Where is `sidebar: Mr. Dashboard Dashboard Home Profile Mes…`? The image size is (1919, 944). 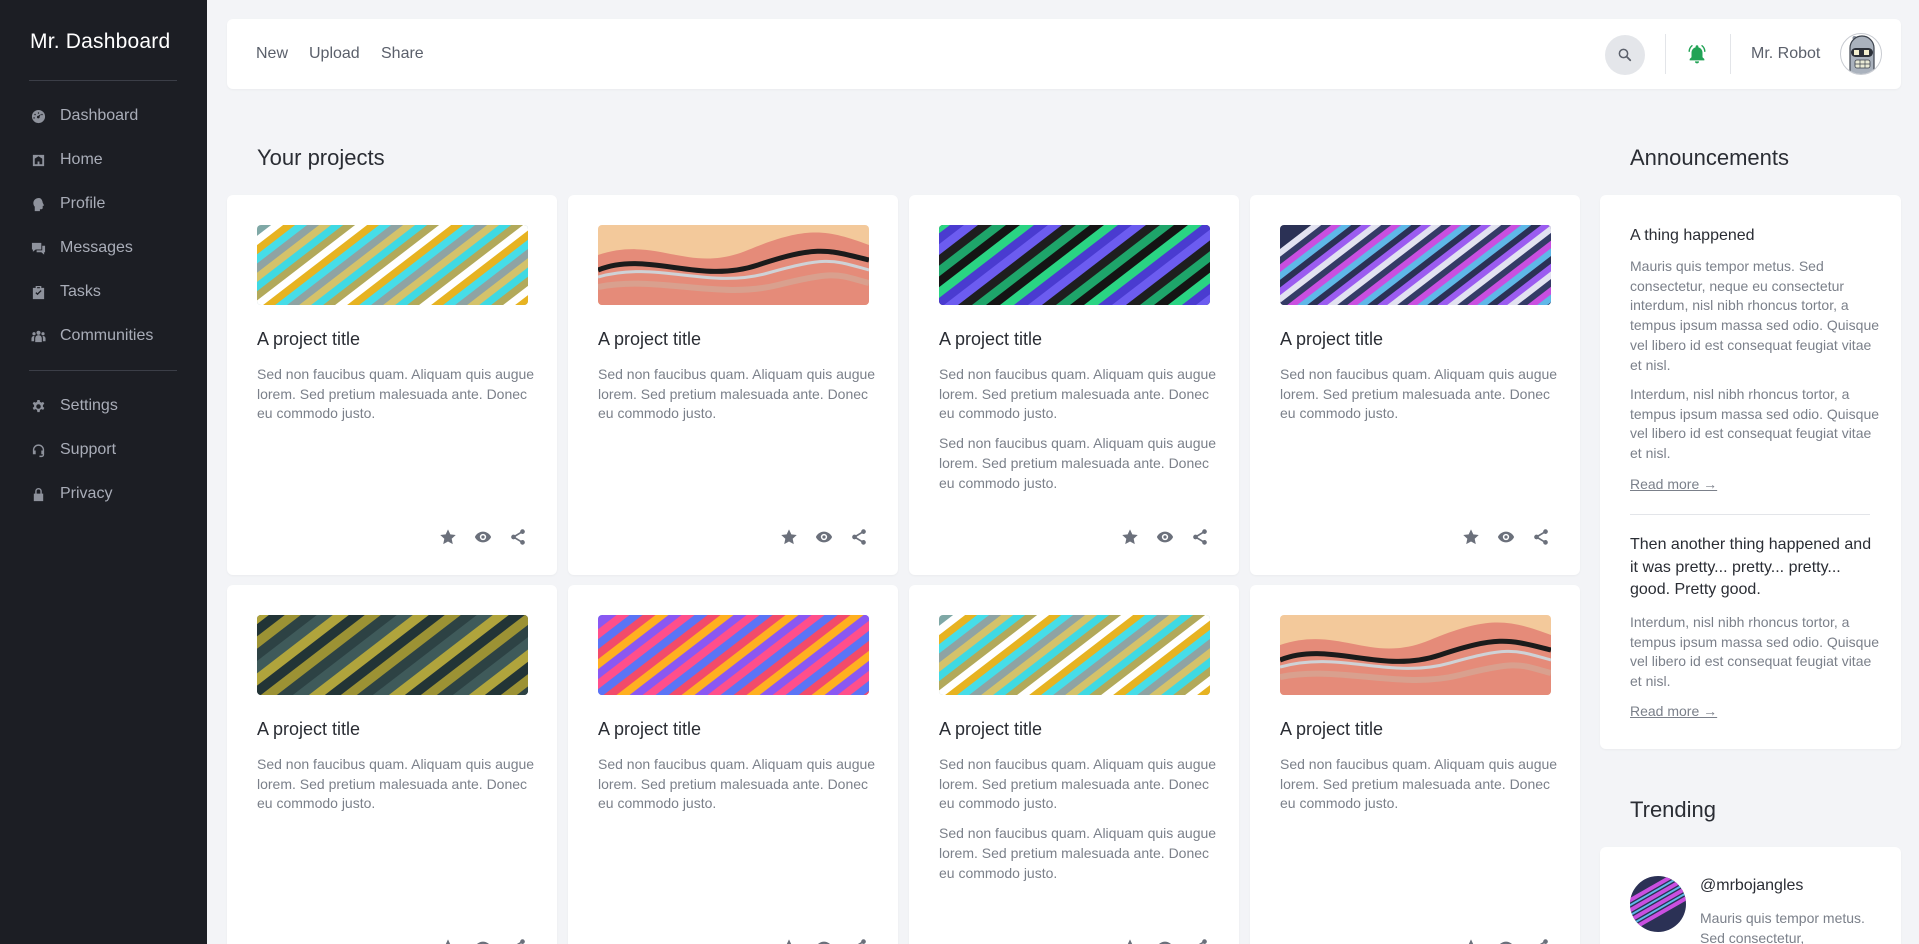 sidebar: Mr. Dashboard Dashboard Home Profile Mes… is located at coordinates (103, 472).